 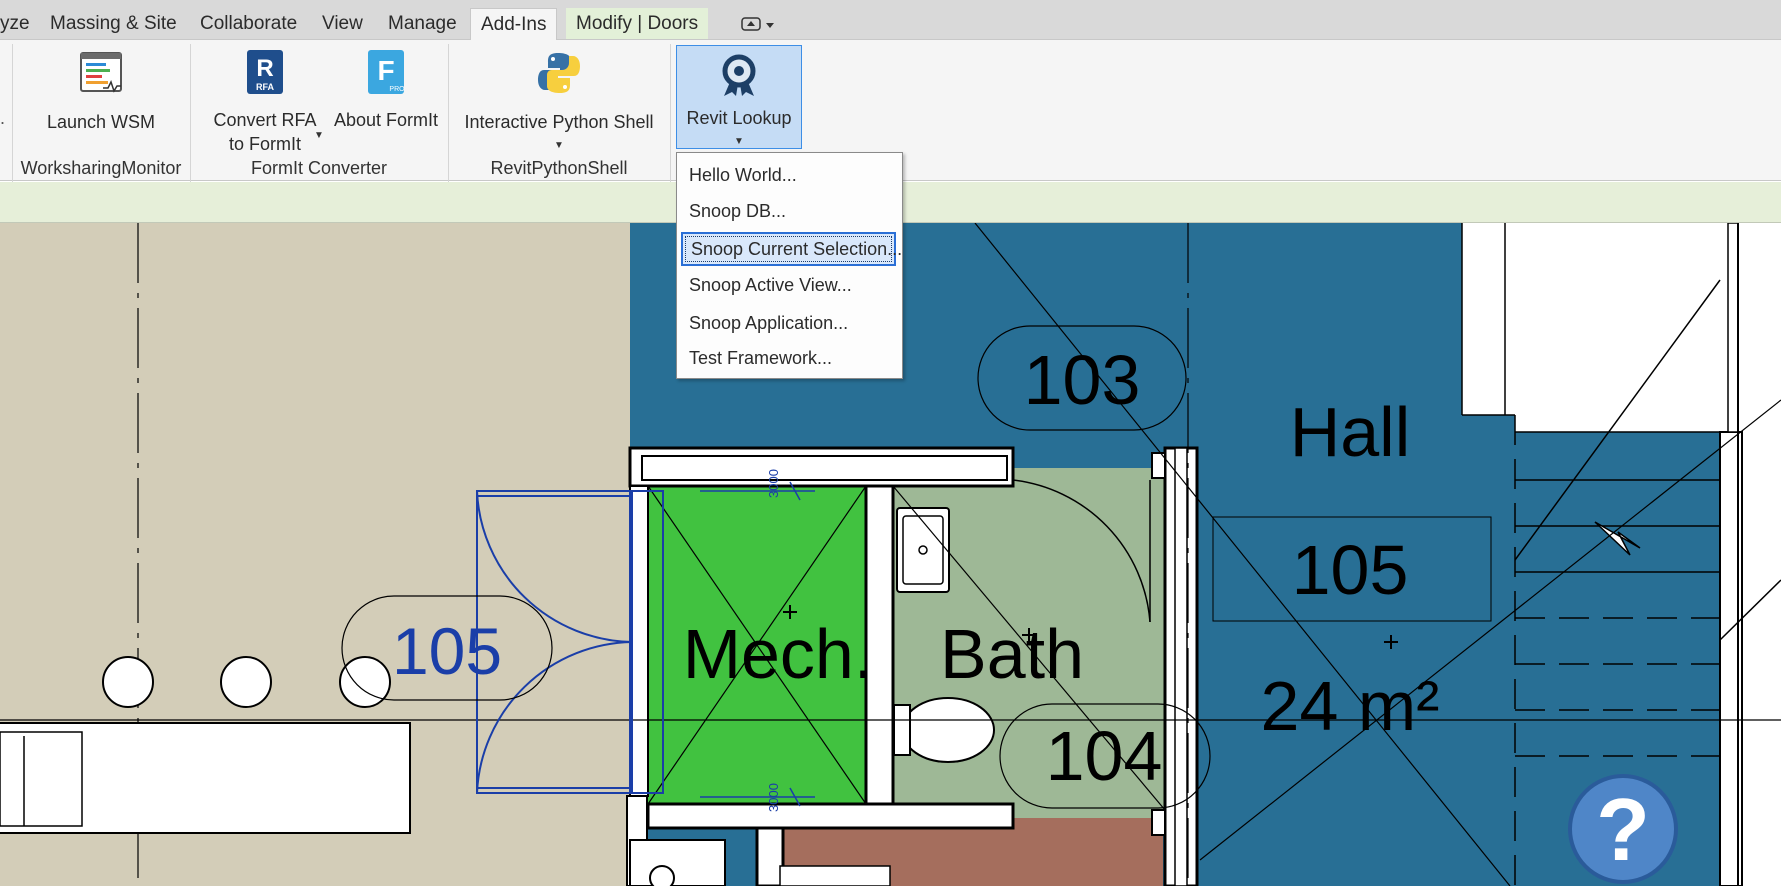 I want to click on tab-view: View, so click(x=342, y=23).